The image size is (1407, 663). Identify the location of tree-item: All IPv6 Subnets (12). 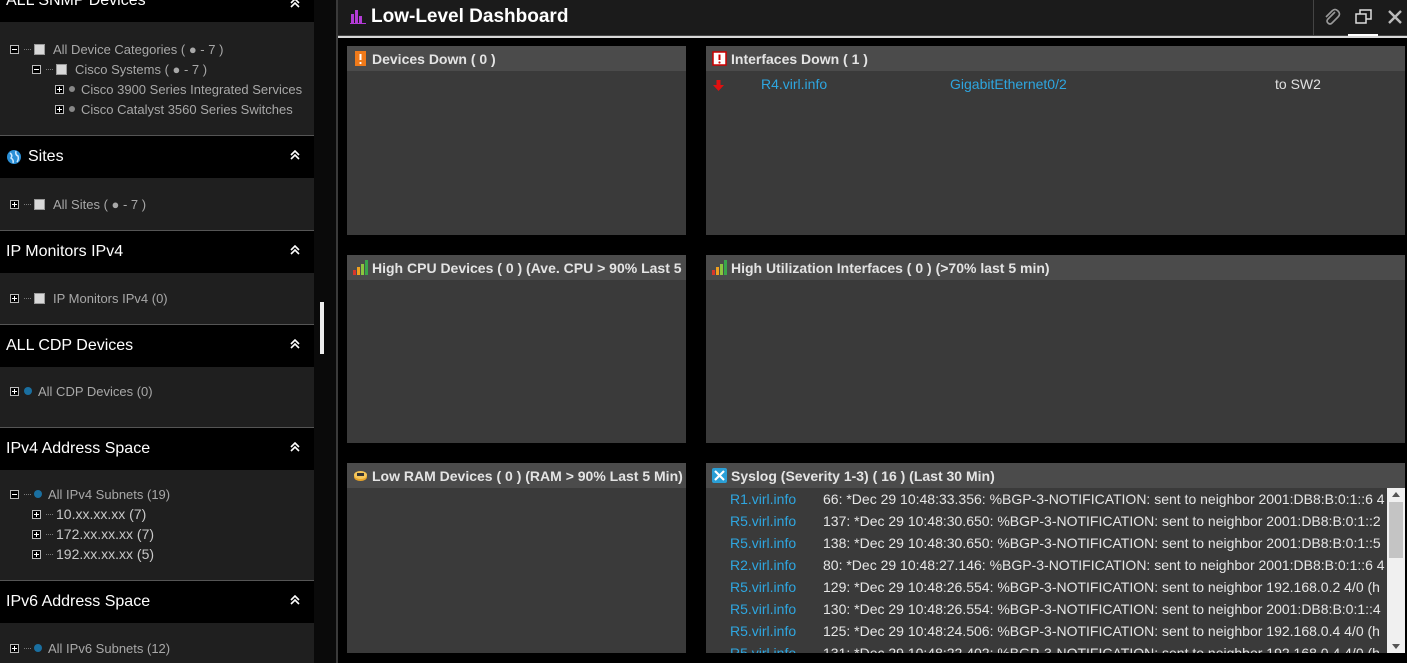
(90, 648).